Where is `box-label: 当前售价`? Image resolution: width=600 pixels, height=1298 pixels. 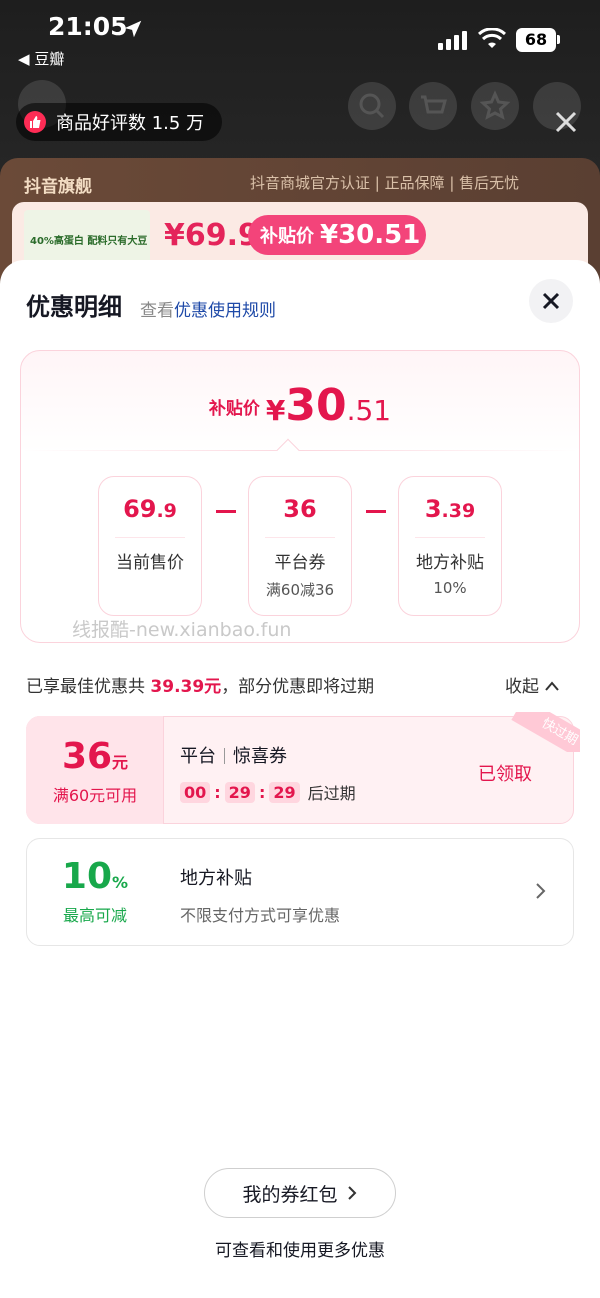
box-label: 当前售价 is located at coordinates (150, 563).